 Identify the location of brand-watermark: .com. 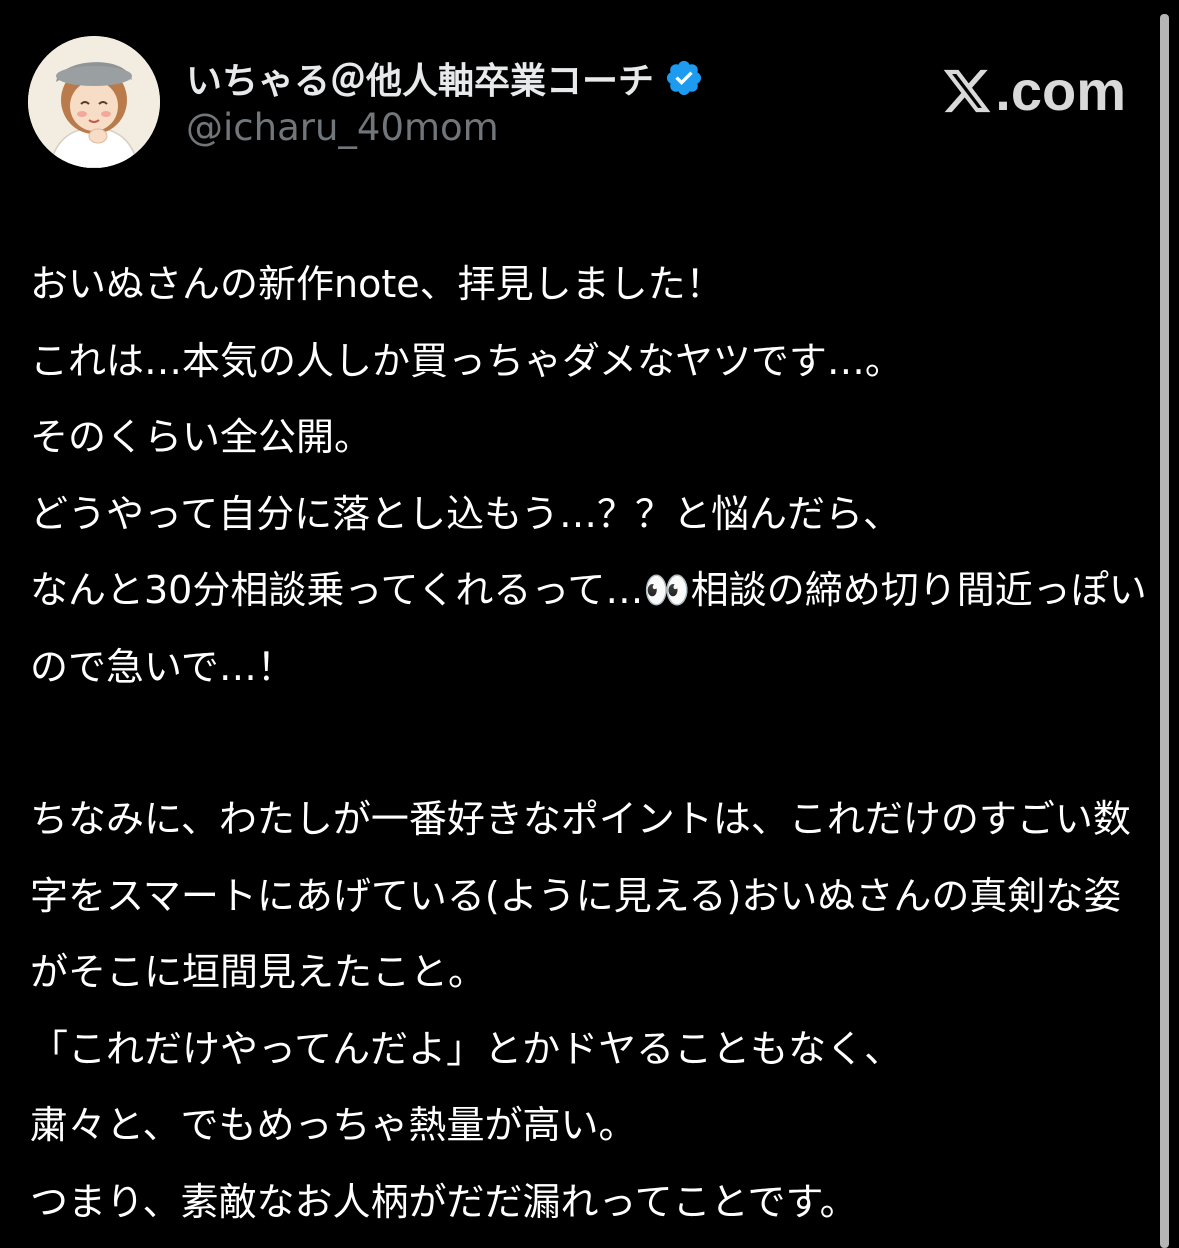
(1033, 90).